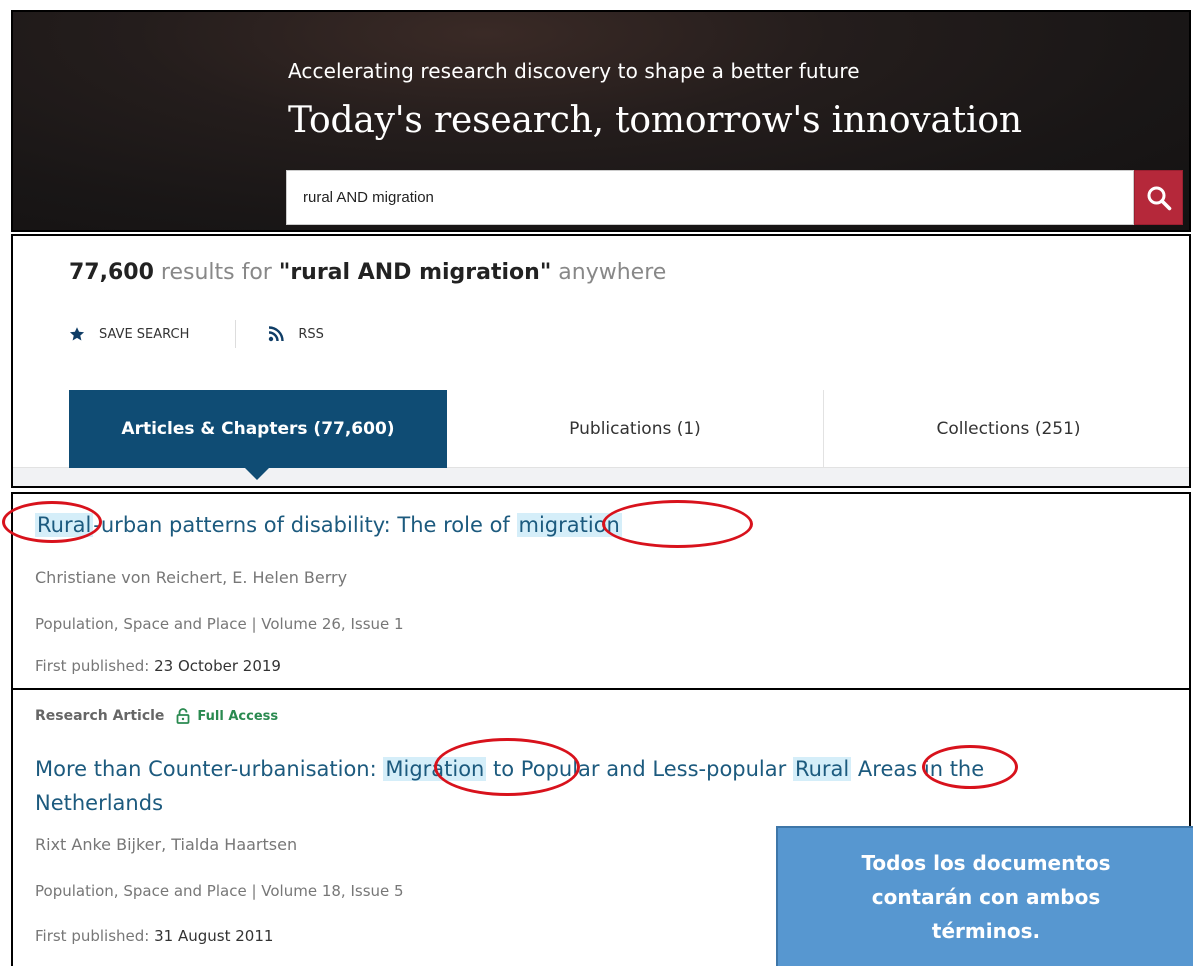 The width and height of the screenshot is (1193, 966). What do you see at coordinates (191, 577) in the screenshot?
I see `result-authors: Christiane von Reichert, E. Helen Berry` at bounding box center [191, 577].